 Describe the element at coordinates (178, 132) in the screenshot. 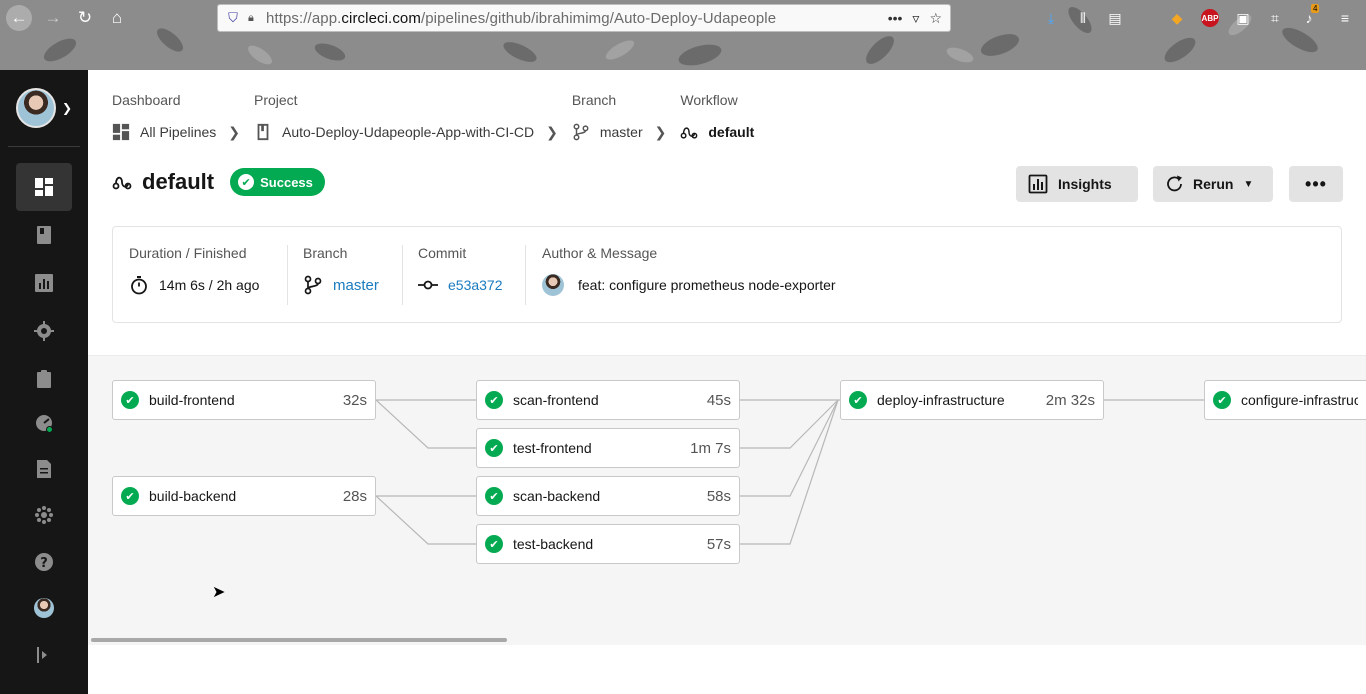

I see `breadcrumb-all-pipelines-link: All Pipelines` at that location.